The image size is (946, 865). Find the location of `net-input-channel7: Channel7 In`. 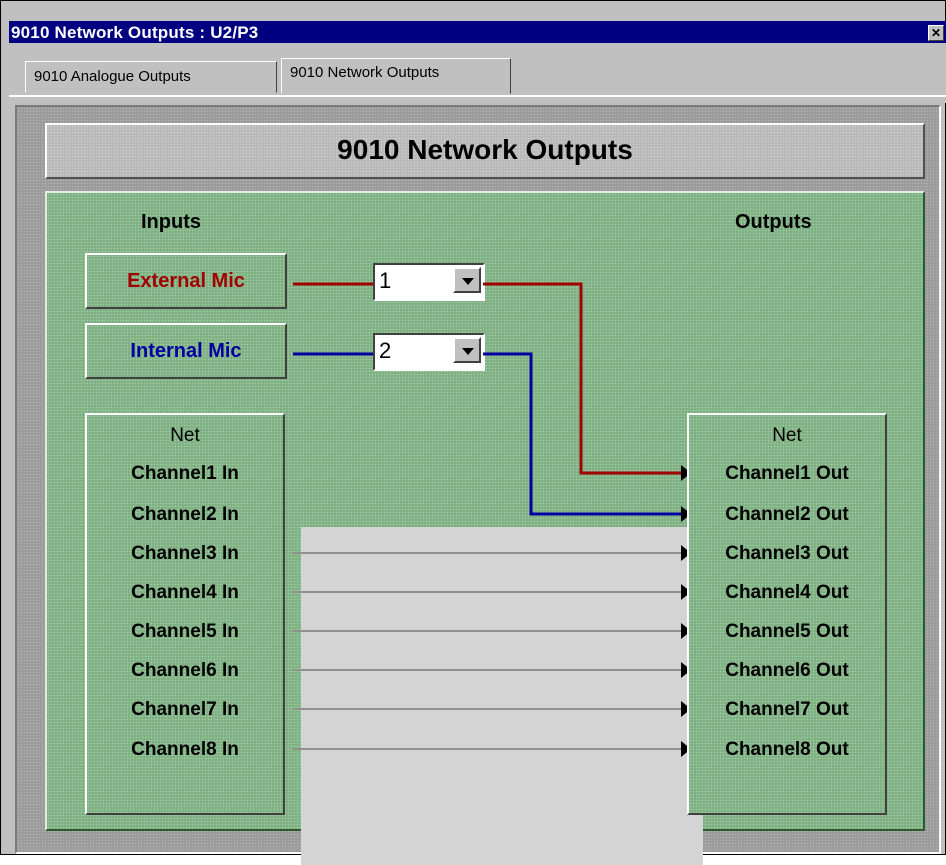

net-input-channel7: Channel7 In is located at coordinates (185, 710).